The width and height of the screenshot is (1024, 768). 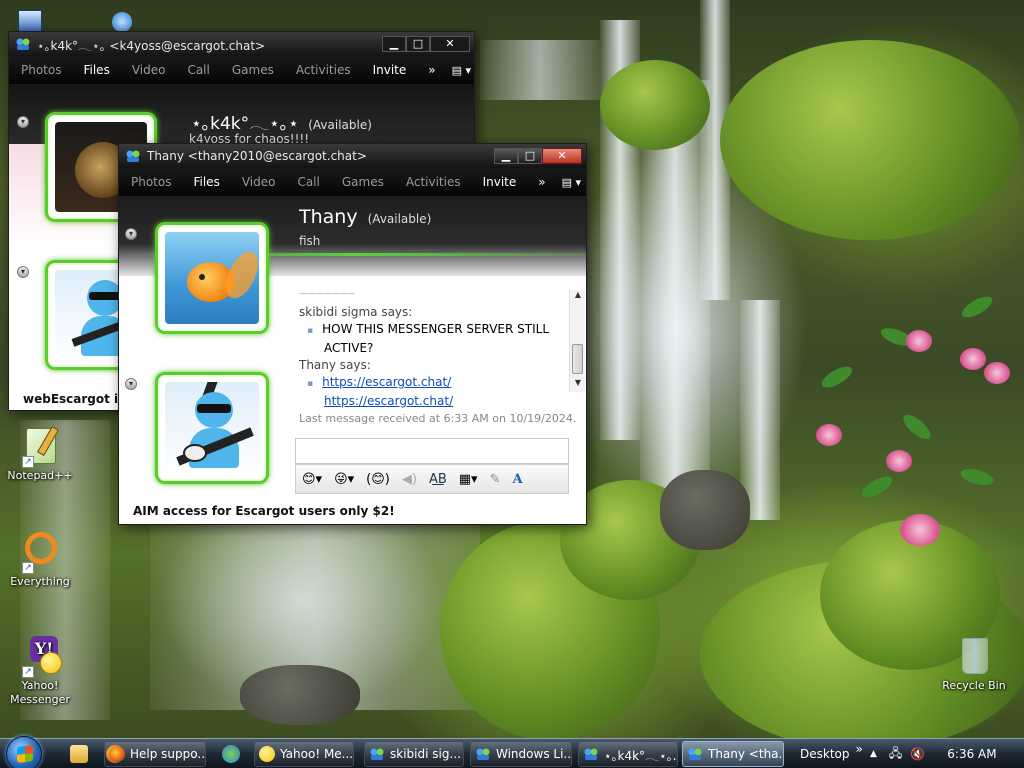 I want to click on window-titlebar: Thany <thany2010@escargot.chat> ▁ □ ✕, so click(x=352, y=156).